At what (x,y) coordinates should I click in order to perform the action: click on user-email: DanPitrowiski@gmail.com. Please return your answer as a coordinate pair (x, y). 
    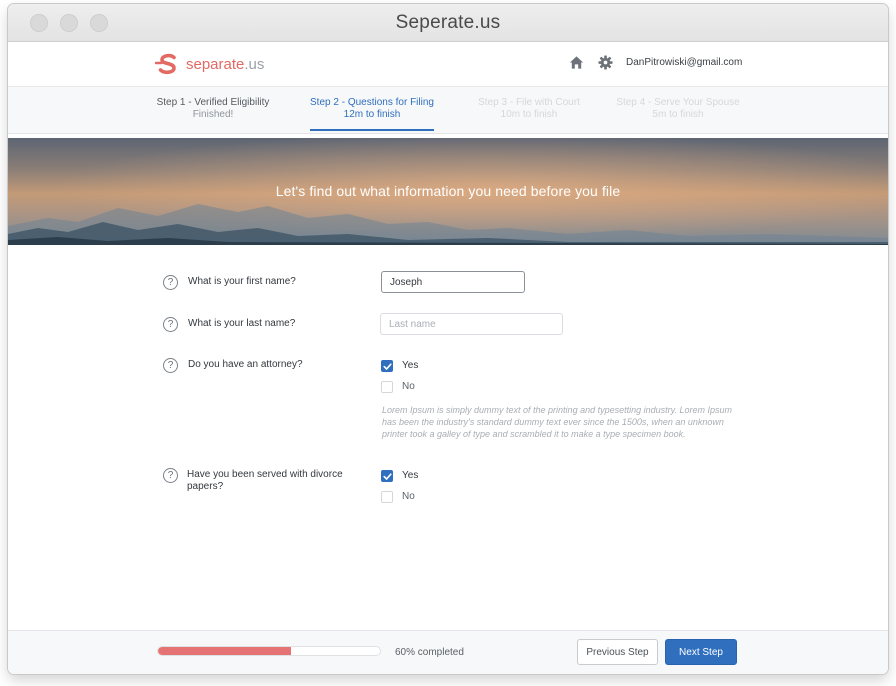
    Looking at the image, I should click on (684, 62).